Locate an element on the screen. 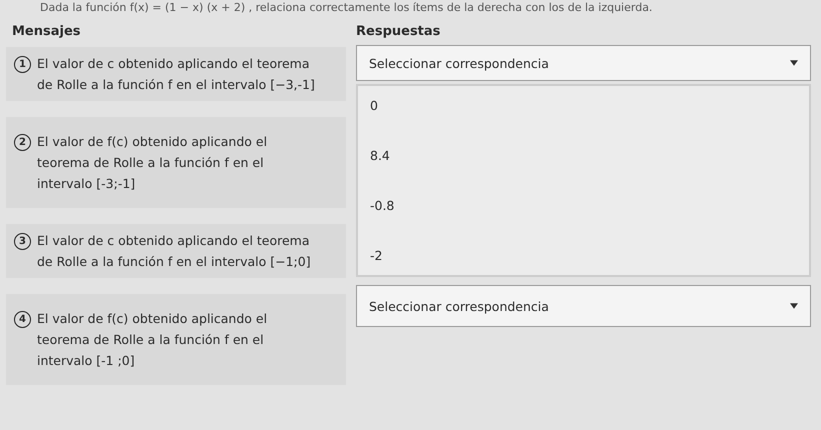 This screenshot has width=821, height=430. number-badge: 1 is located at coordinates (22, 64).